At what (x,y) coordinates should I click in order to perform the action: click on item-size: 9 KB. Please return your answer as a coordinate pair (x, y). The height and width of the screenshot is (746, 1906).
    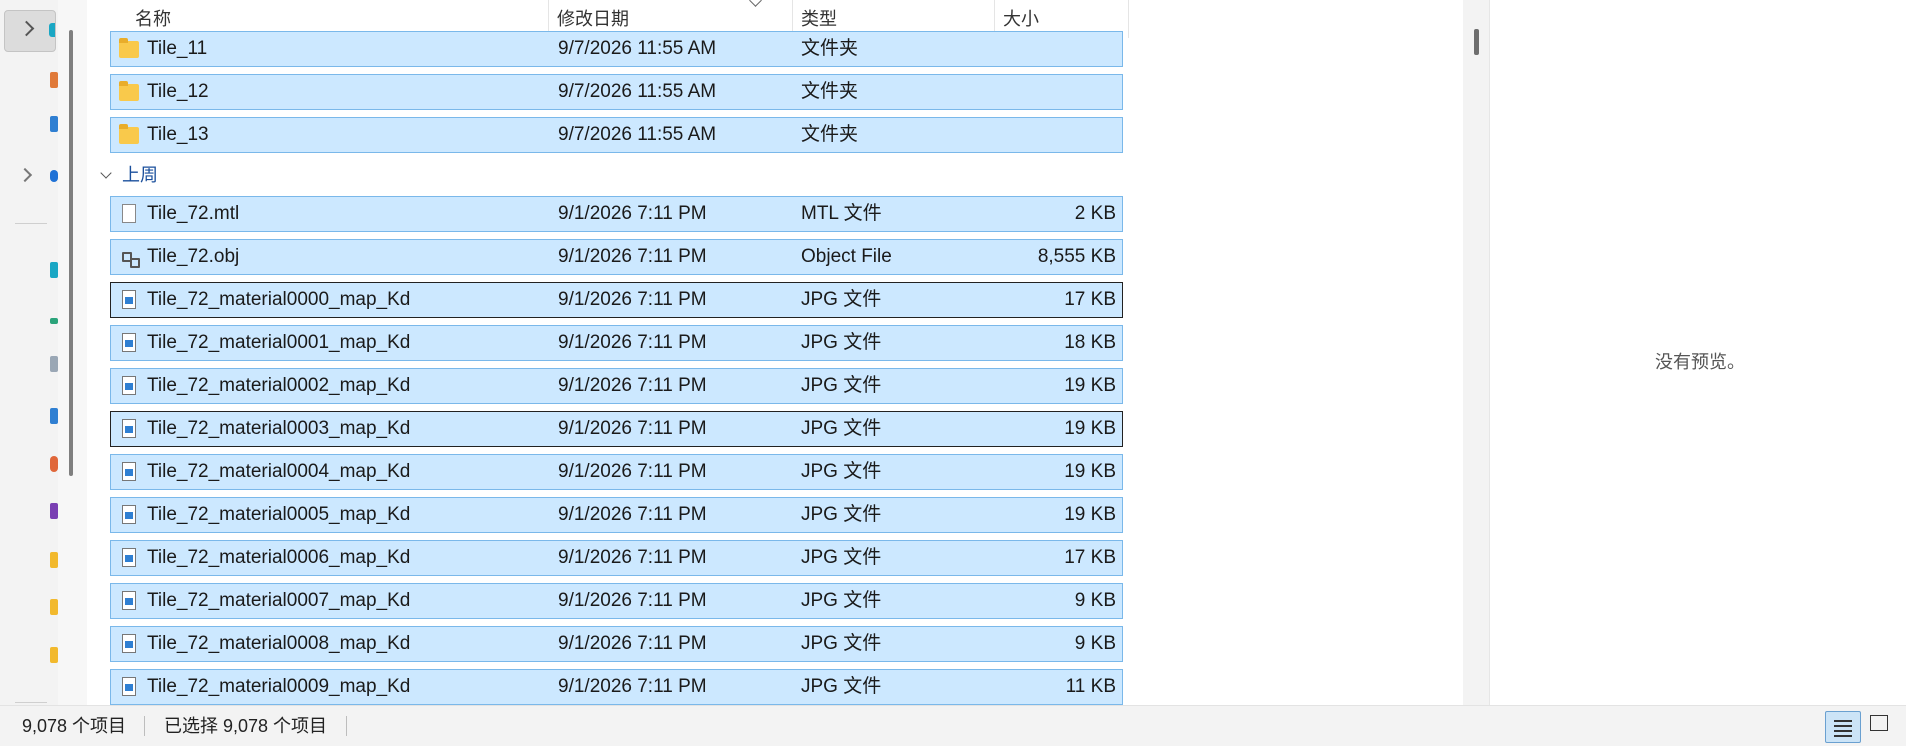
    Looking at the image, I should click on (1095, 643).